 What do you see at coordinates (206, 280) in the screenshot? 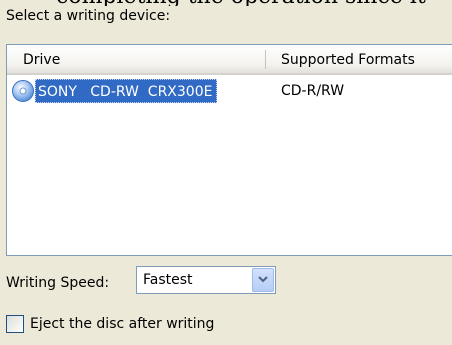
I see `writing-speed-select: Fastest` at bounding box center [206, 280].